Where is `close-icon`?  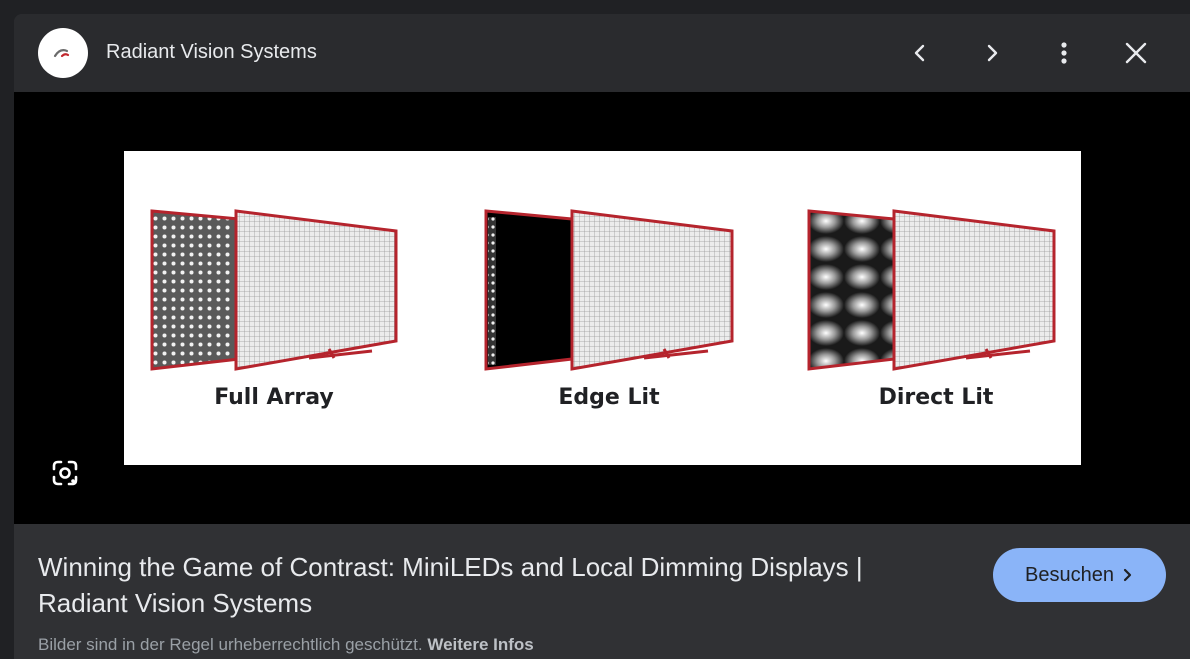
close-icon is located at coordinates (1136, 53).